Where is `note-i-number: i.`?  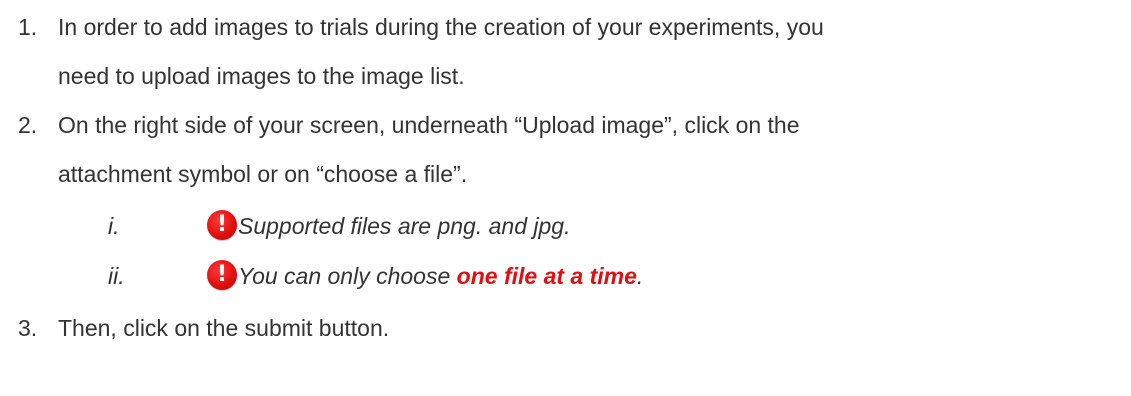
note-i-number: i. is located at coordinates (114, 226).